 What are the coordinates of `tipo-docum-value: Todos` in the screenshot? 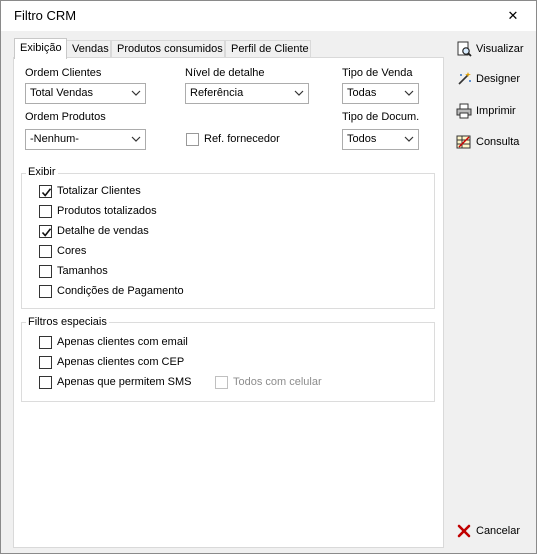 It's located at (362, 139).